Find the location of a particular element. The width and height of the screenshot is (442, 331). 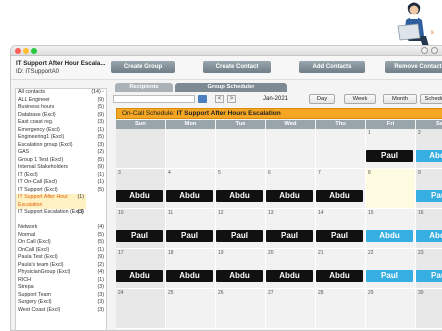

minimize-icon is located at coordinates (424, 50).